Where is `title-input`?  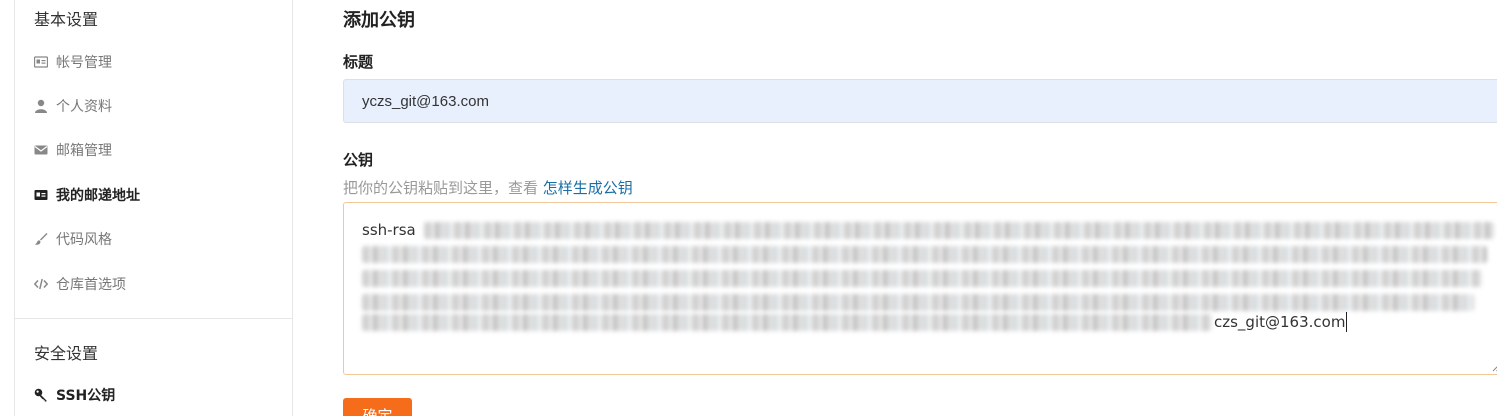 title-input is located at coordinates (920, 101).